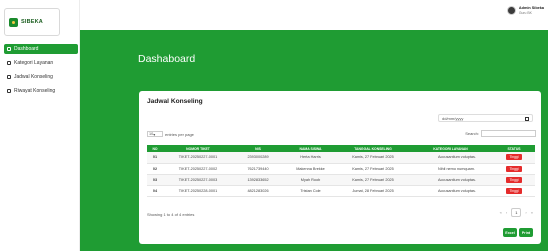 The image size is (548, 251). Describe the element at coordinates (514, 148) in the screenshot. I see `col-status: STATUS` at that location.